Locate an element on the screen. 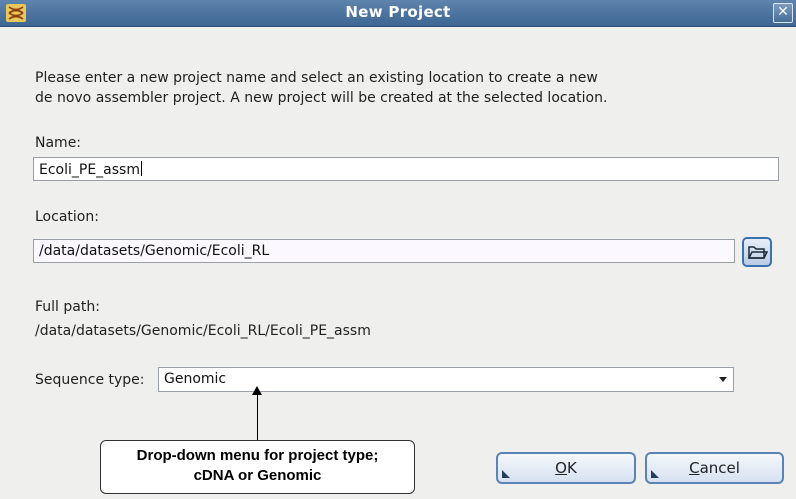 Image resolution: width=796 pixels, height=499 pixels. cancel-button: Cancel is located at coordinates (714, 468).